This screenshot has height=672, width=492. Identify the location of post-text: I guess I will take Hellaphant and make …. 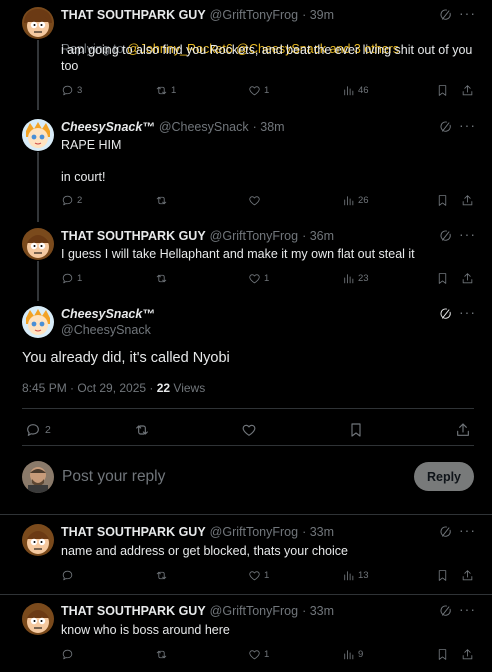
(238, 254).